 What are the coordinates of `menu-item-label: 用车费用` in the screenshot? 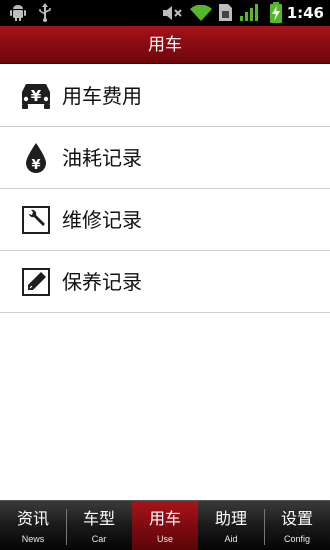 It's located at (102, 96).